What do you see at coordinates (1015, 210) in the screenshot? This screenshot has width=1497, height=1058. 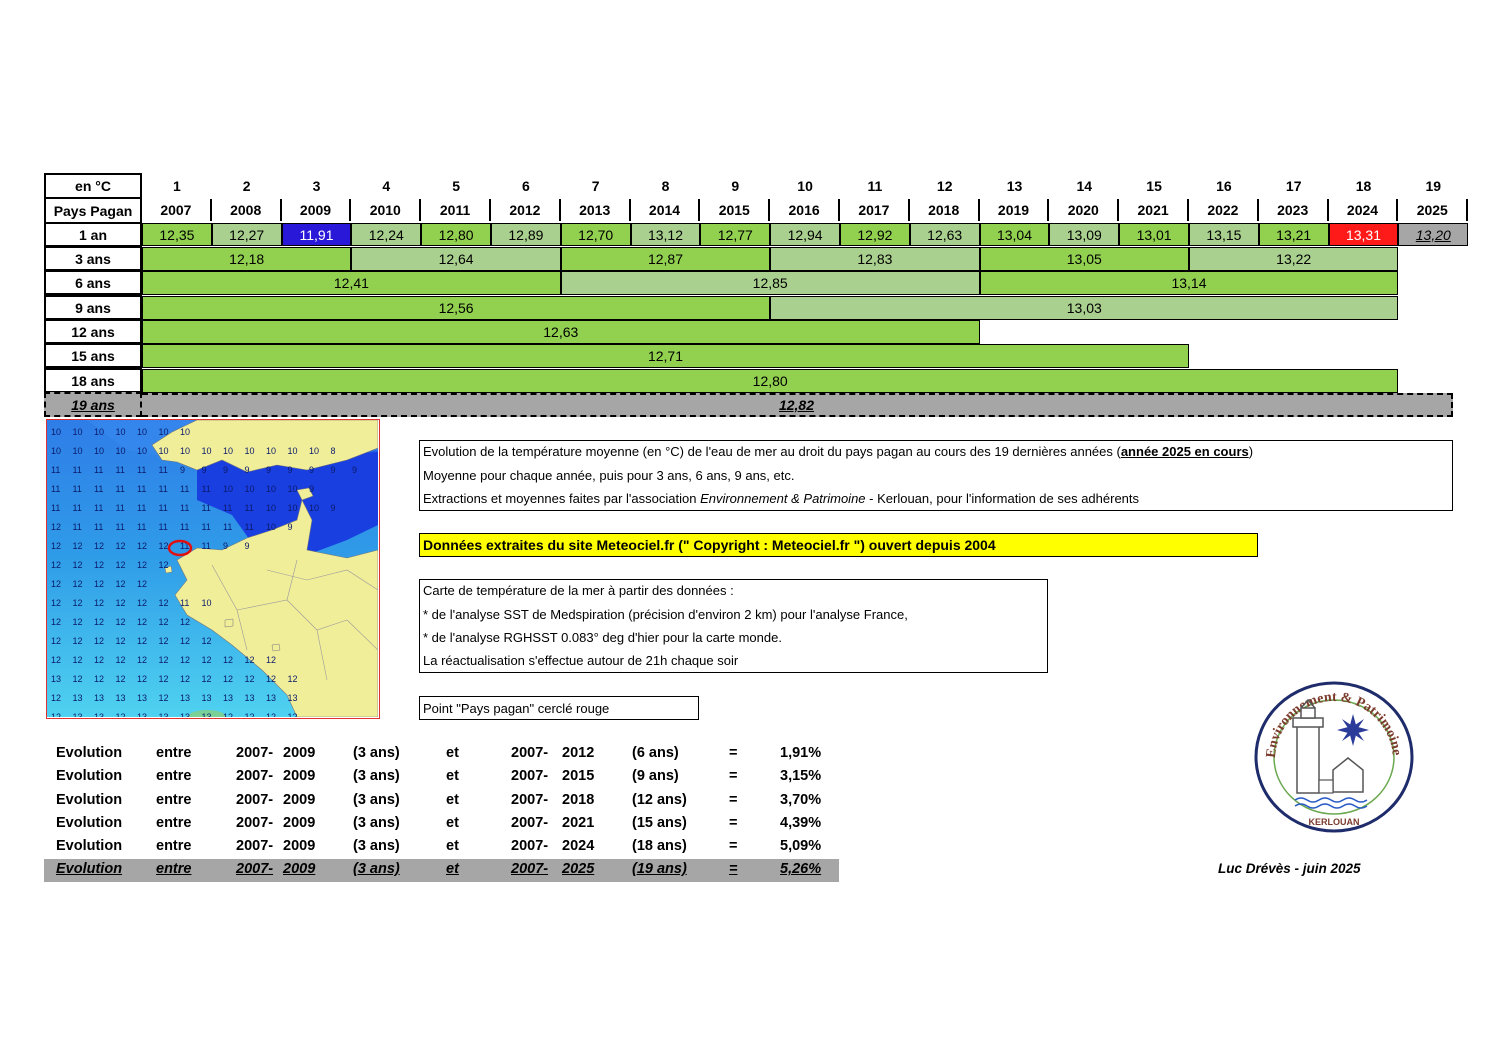 I see `year-header: 2019` at bounding box center [1015, 210].